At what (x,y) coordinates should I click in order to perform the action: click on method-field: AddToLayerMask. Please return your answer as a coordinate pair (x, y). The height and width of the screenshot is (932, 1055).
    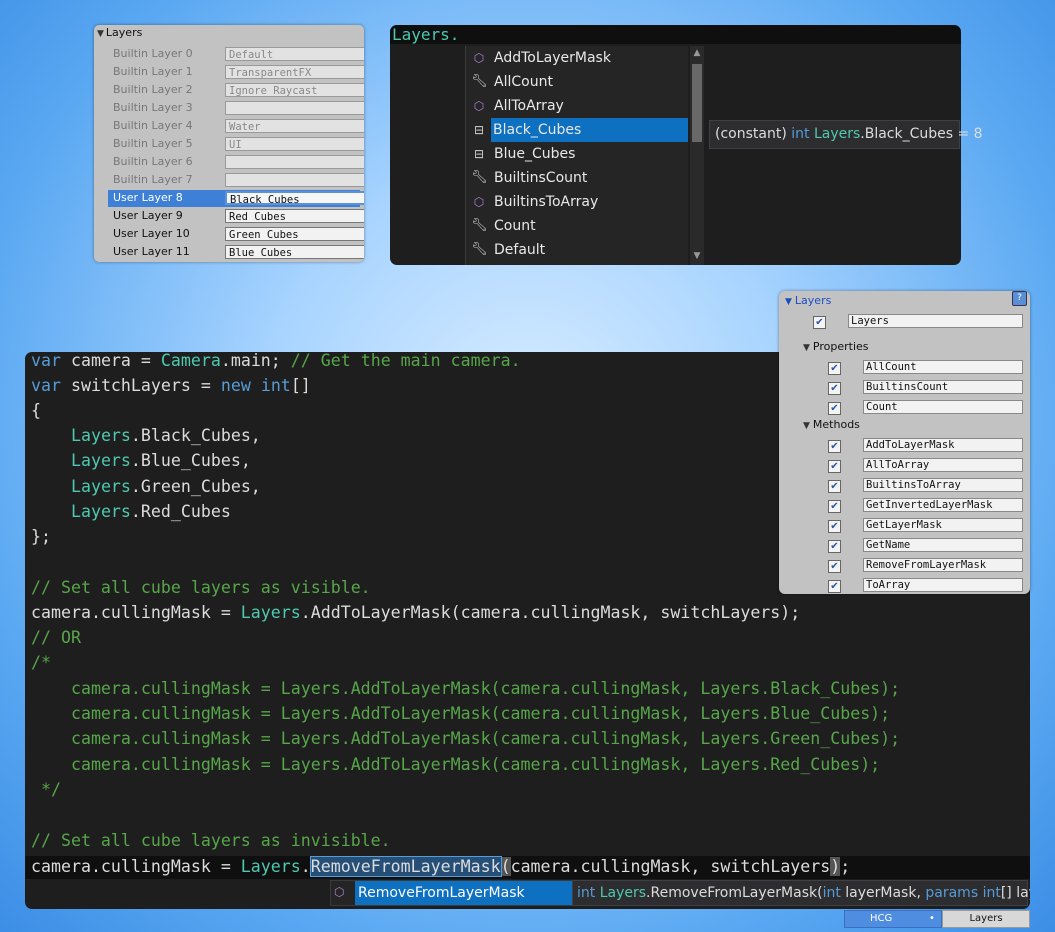
    Looking at the image, I should click on (943, 445).